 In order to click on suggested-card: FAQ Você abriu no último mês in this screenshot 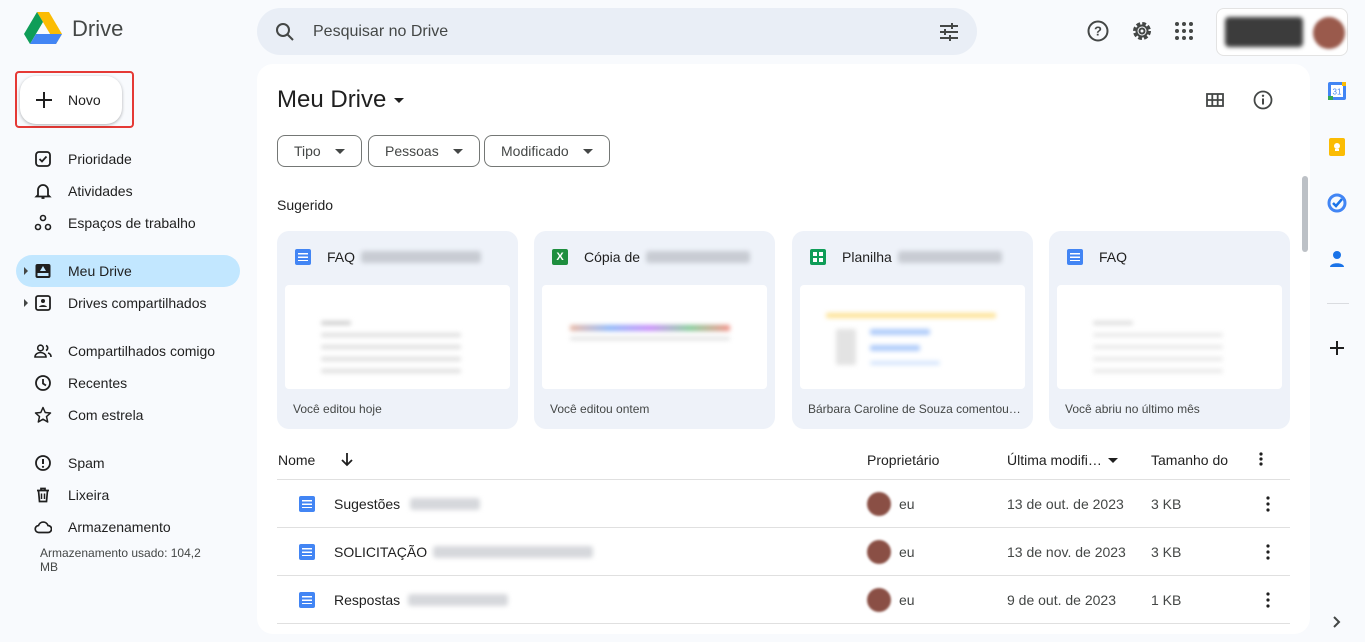, I will do `click(1169, 330)`.